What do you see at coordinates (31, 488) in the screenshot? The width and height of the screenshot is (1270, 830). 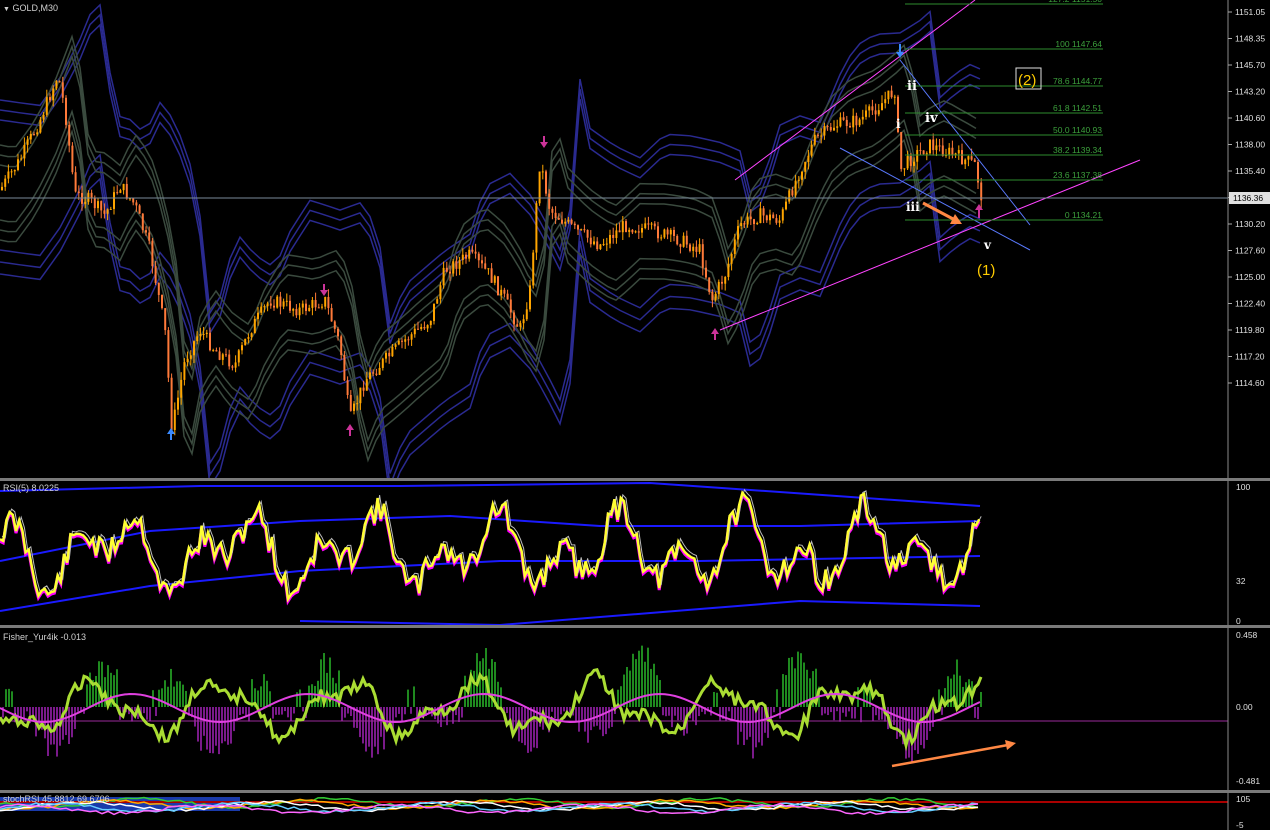 I see `rsi-title: RSI(5) 8.0225` at bounding box center [31, 488].